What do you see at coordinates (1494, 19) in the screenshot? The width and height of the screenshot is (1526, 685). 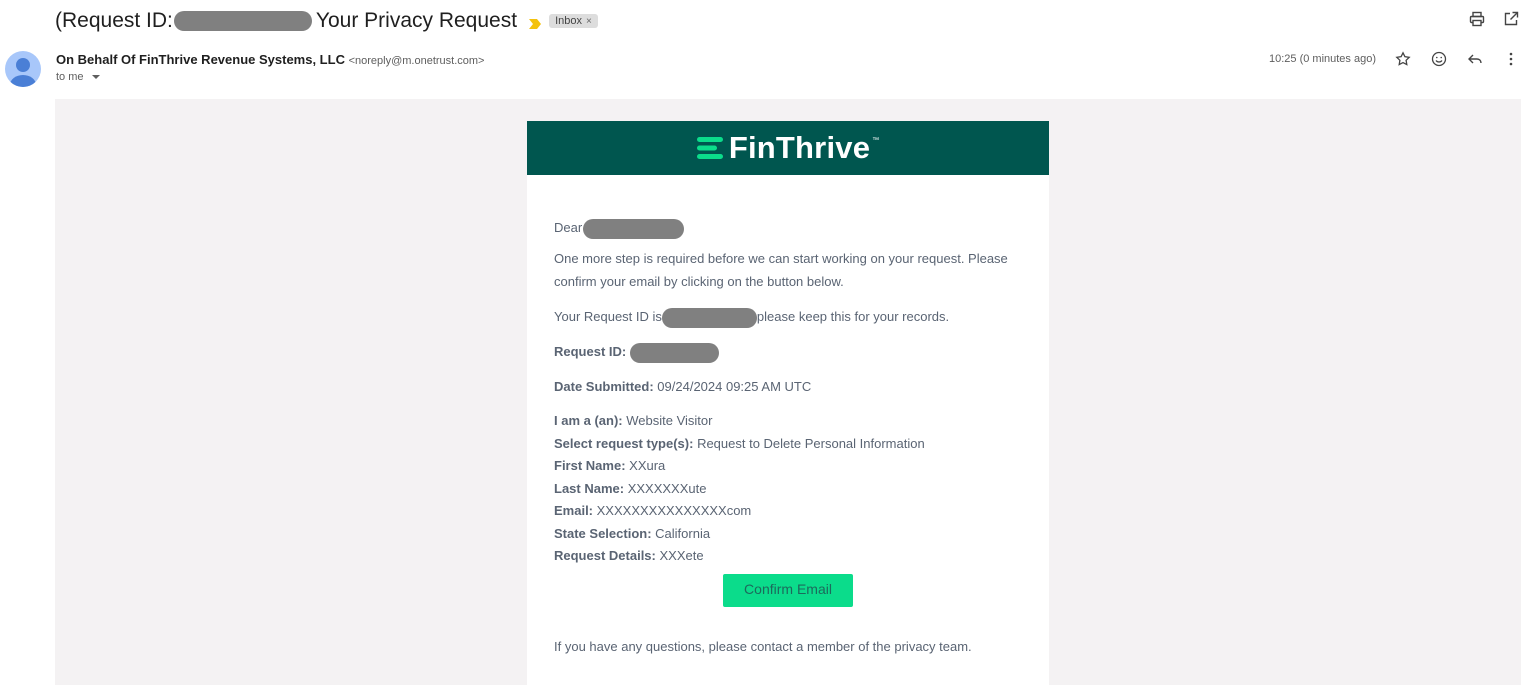 I see `top-actions` at bounding box center [1494, 19].